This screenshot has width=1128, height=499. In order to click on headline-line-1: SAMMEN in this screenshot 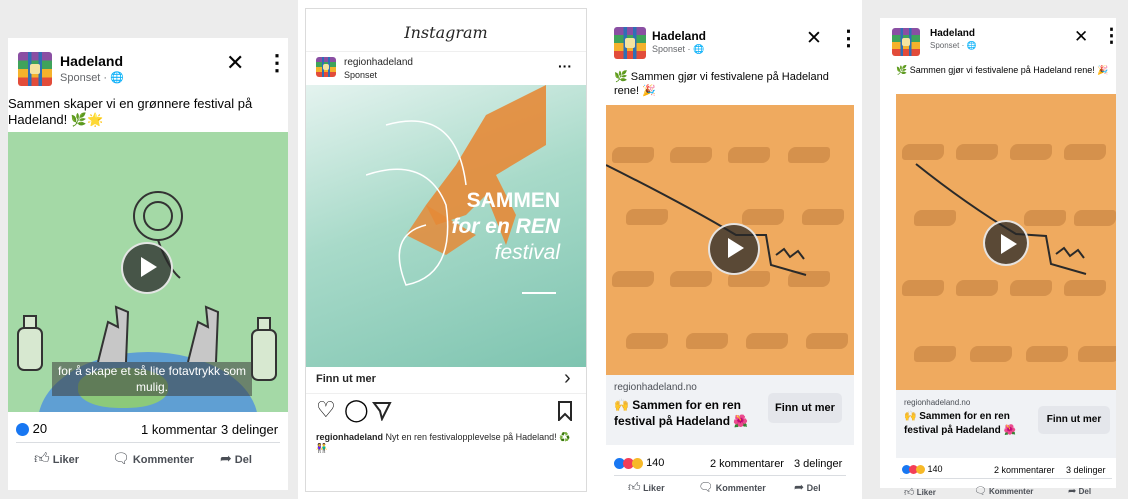, I will do `click(513, 200)`.